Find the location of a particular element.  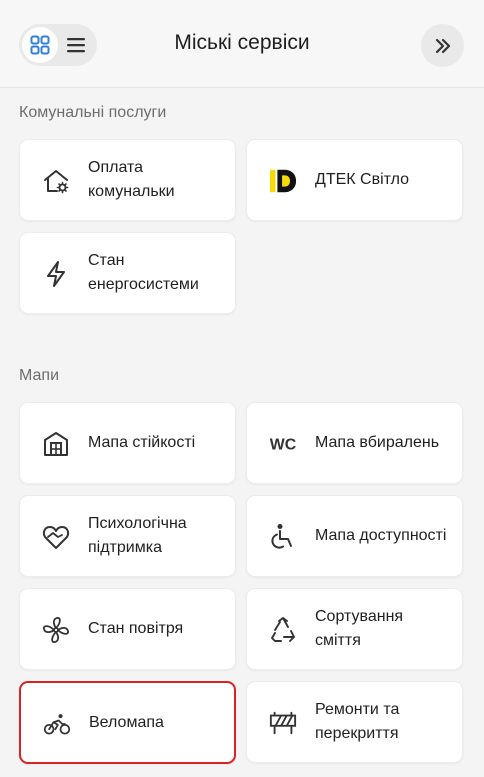

service-card-bike-map: Веломапа is located at coordinates (127, 722).